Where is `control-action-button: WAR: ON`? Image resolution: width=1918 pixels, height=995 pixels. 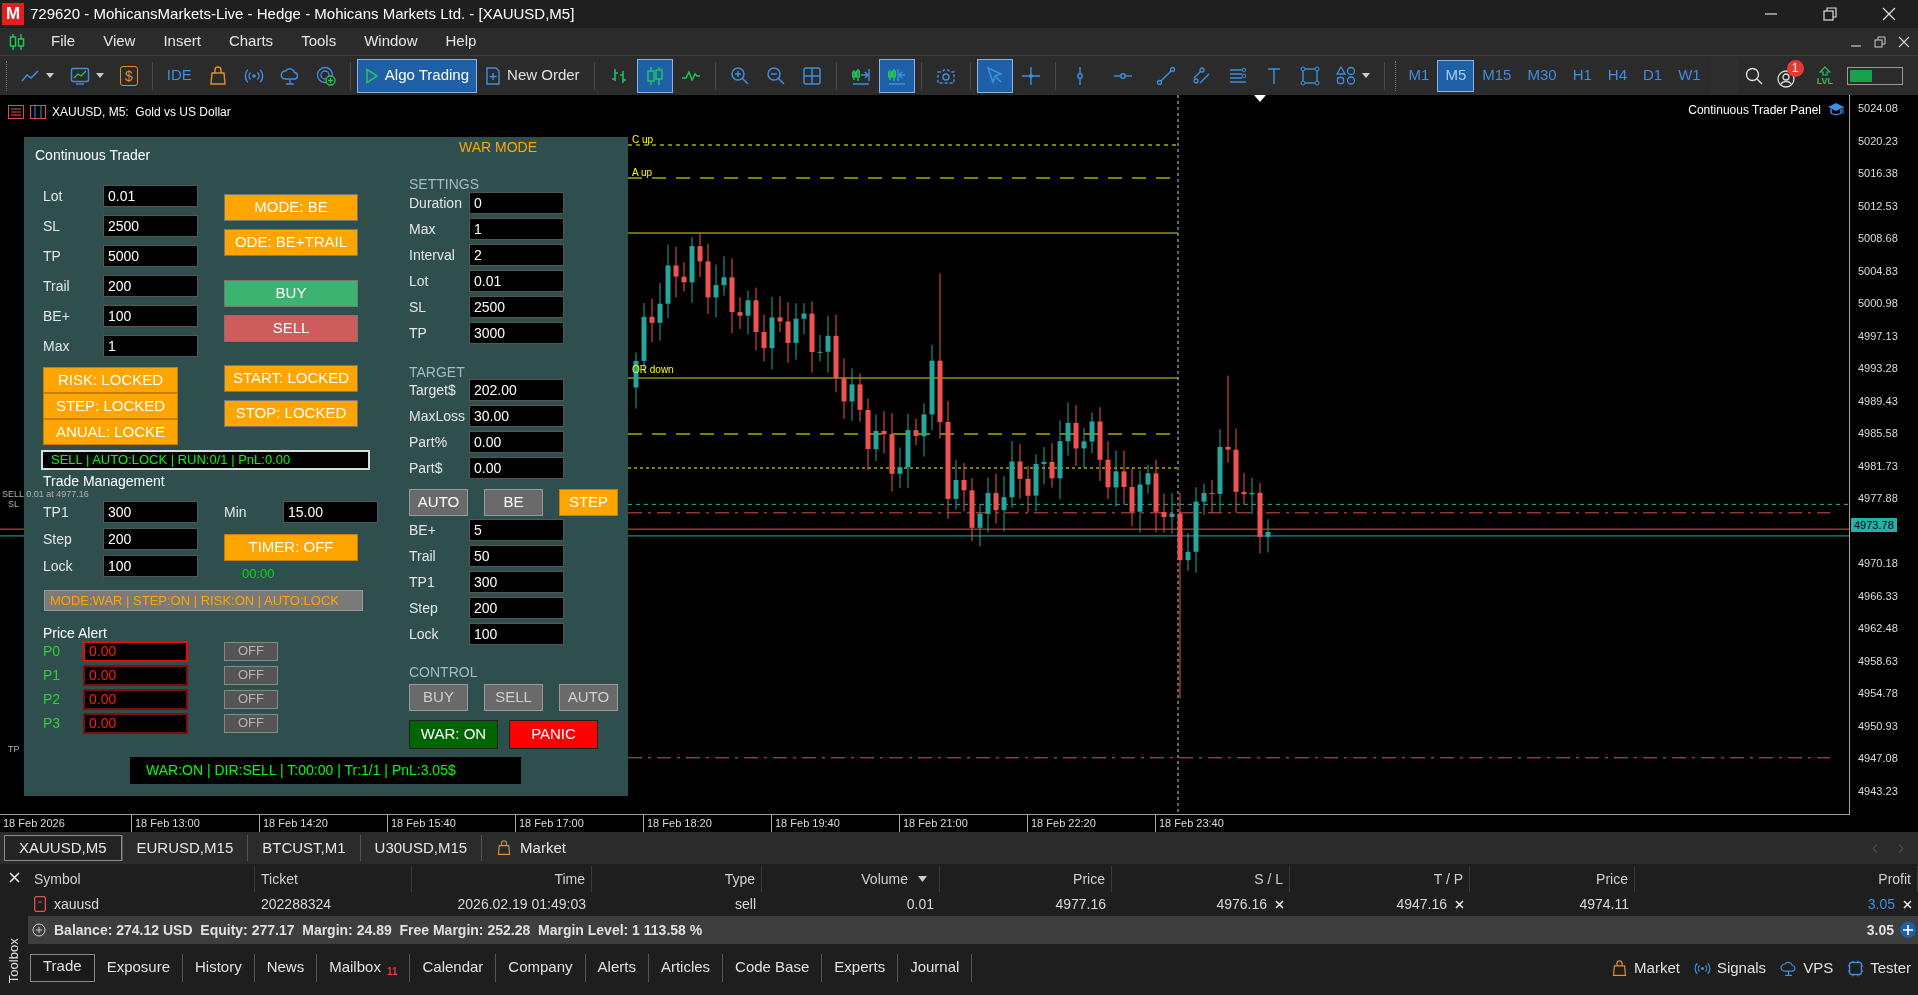 control-action-button: WAR: ON is located at coordinates (453, 734).